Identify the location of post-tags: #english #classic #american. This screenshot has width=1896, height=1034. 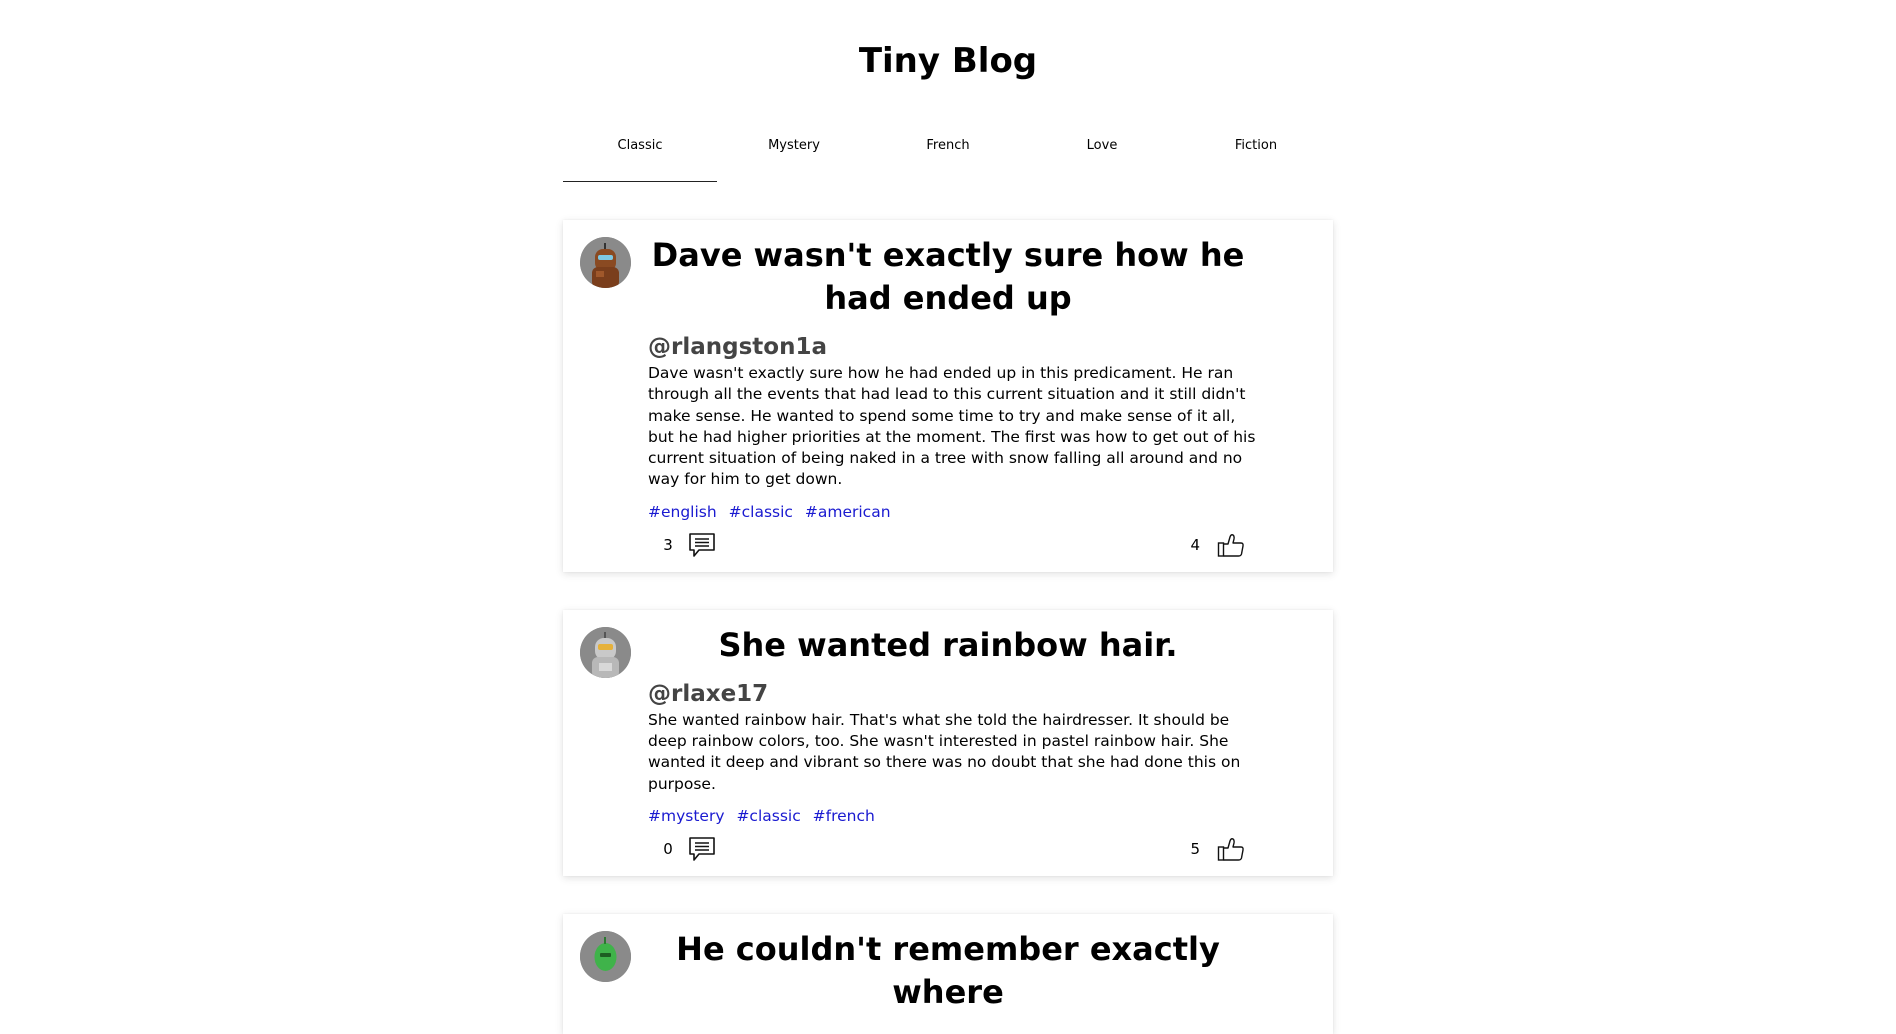
(953, 512).